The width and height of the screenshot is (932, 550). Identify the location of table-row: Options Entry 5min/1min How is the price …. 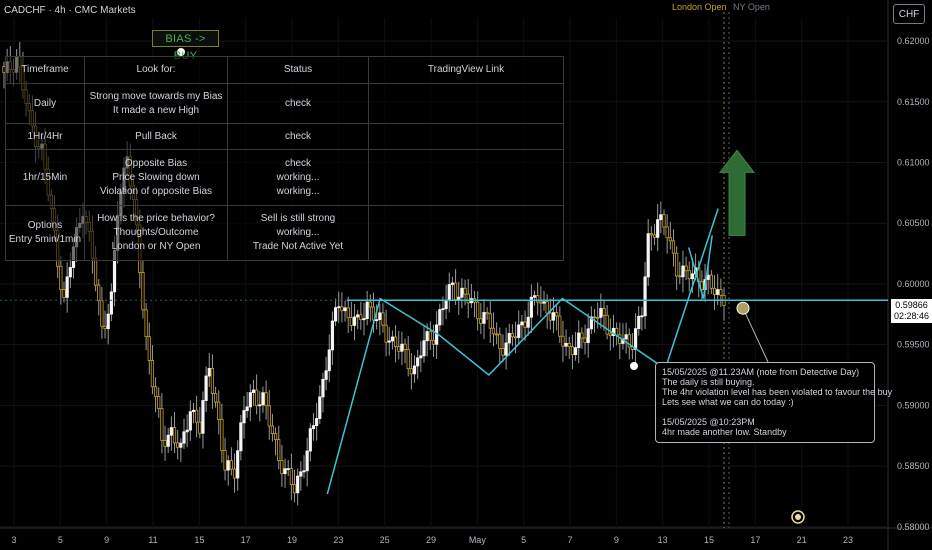
(284, 233).